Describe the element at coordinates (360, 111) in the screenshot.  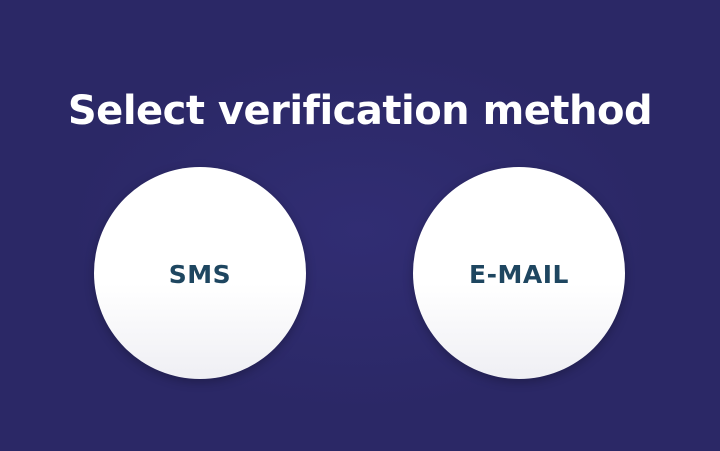
I see `page-title: Select verification method` at that location.